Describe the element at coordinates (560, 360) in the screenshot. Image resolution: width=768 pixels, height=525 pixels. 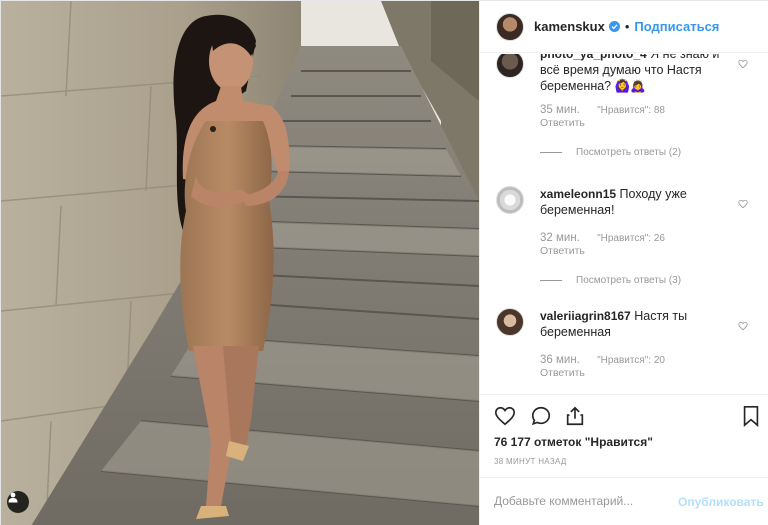
I see `comment-time: 36 мин.` at that location.